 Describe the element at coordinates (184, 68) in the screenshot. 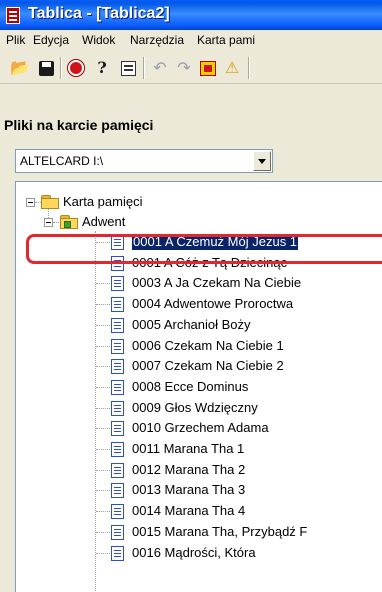

I see `redo-icon: ↷` at that location.